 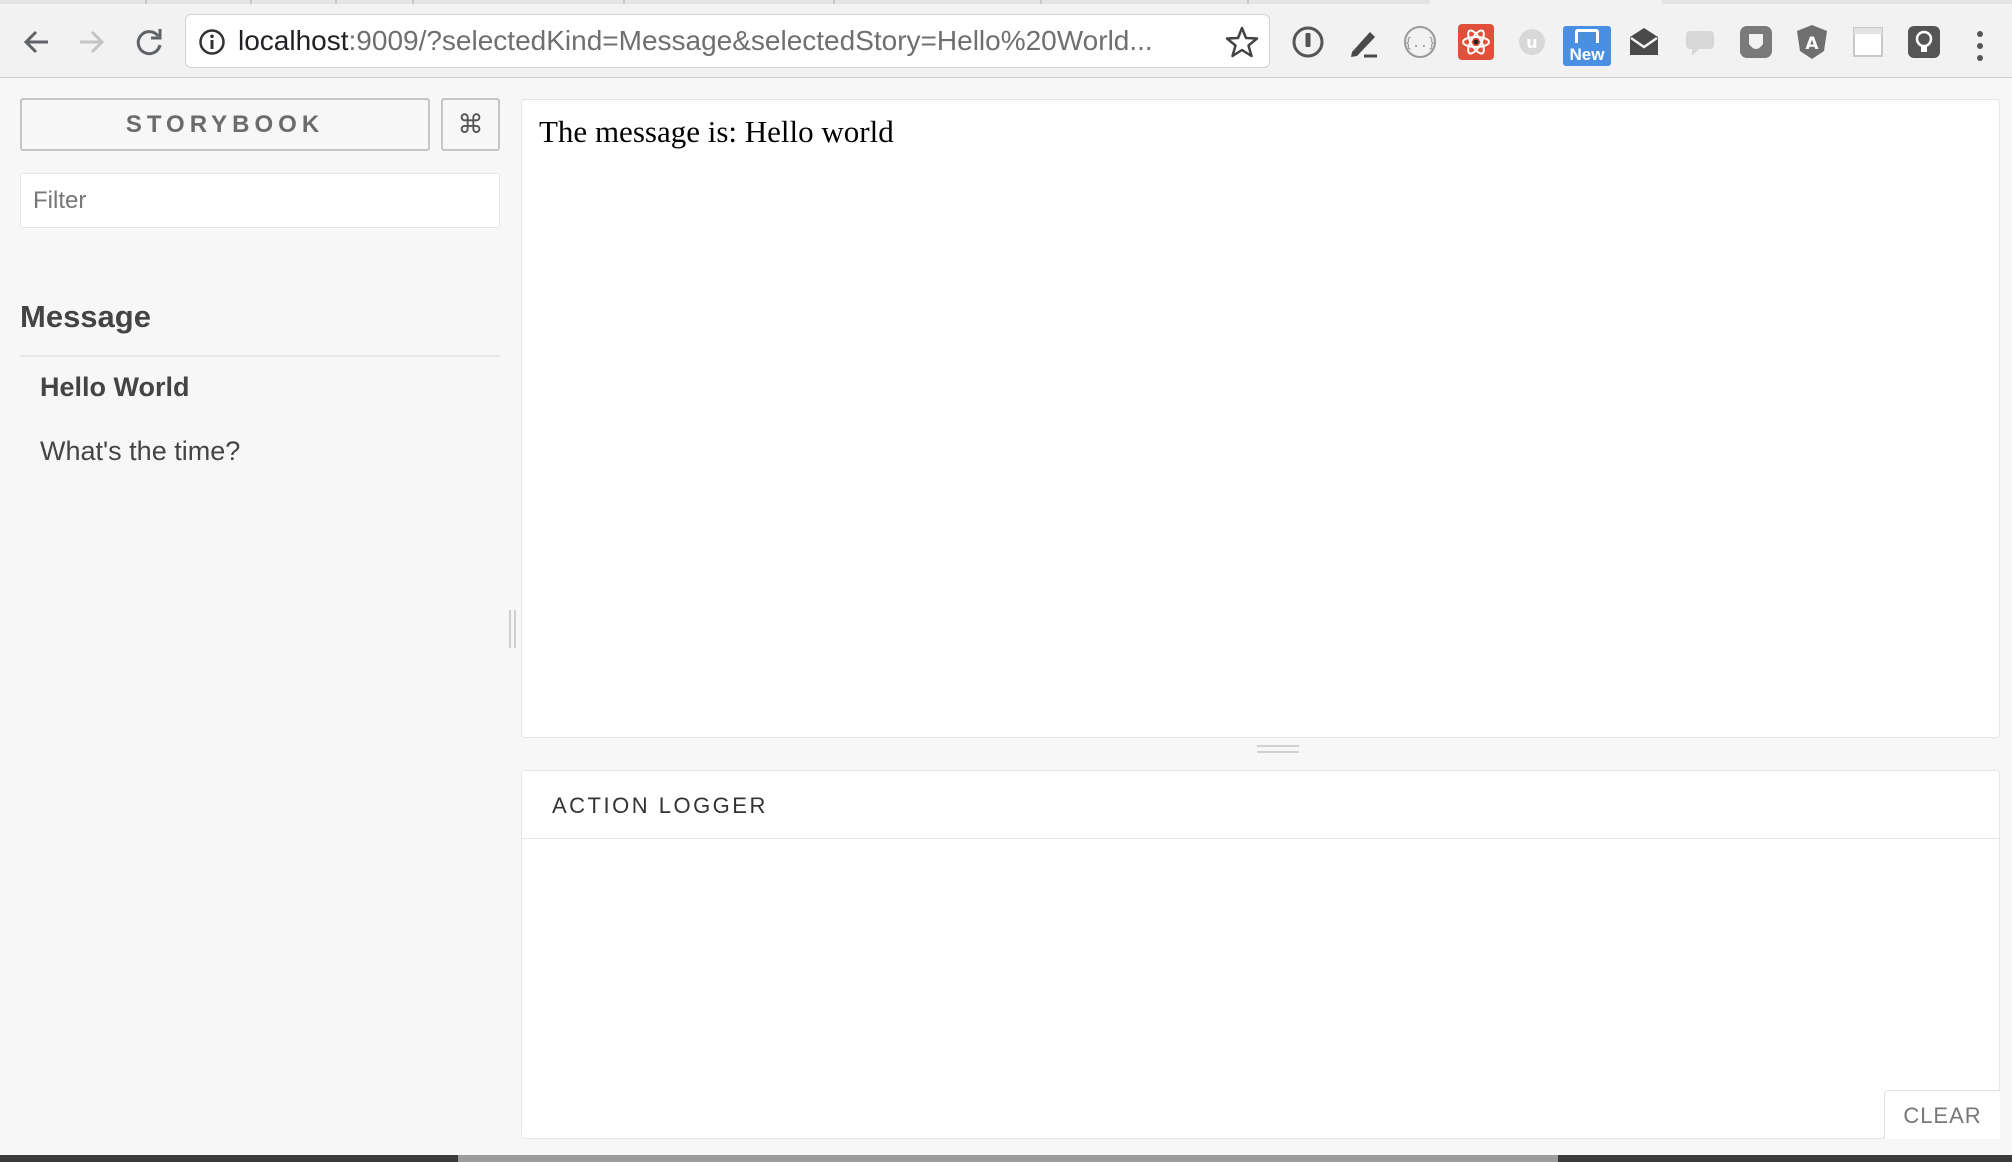 What do you see at coordinates (1308, 42) in the screenshot?
I see `password-manager-extension-icon` at bounding box center [1308, 42].